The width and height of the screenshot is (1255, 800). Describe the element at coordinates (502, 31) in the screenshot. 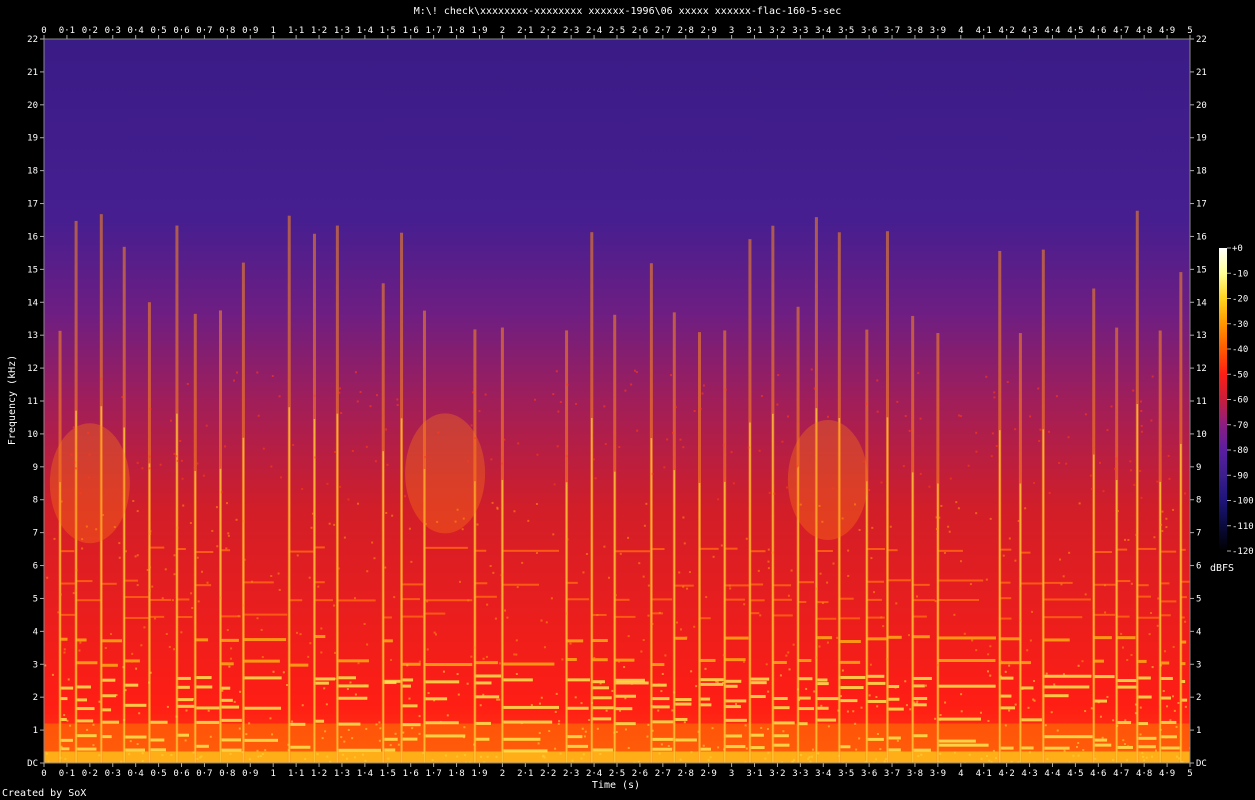

I see `x-tick-label: 2` at that location.